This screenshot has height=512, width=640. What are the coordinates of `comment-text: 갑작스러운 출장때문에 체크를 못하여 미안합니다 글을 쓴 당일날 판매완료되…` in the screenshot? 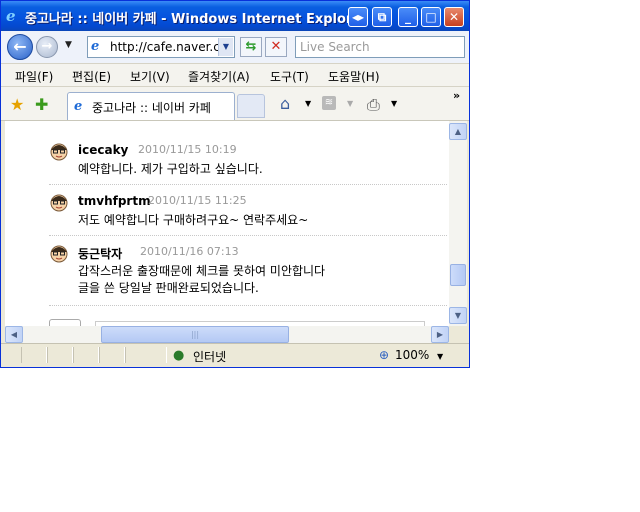 It's located at (201, 280).